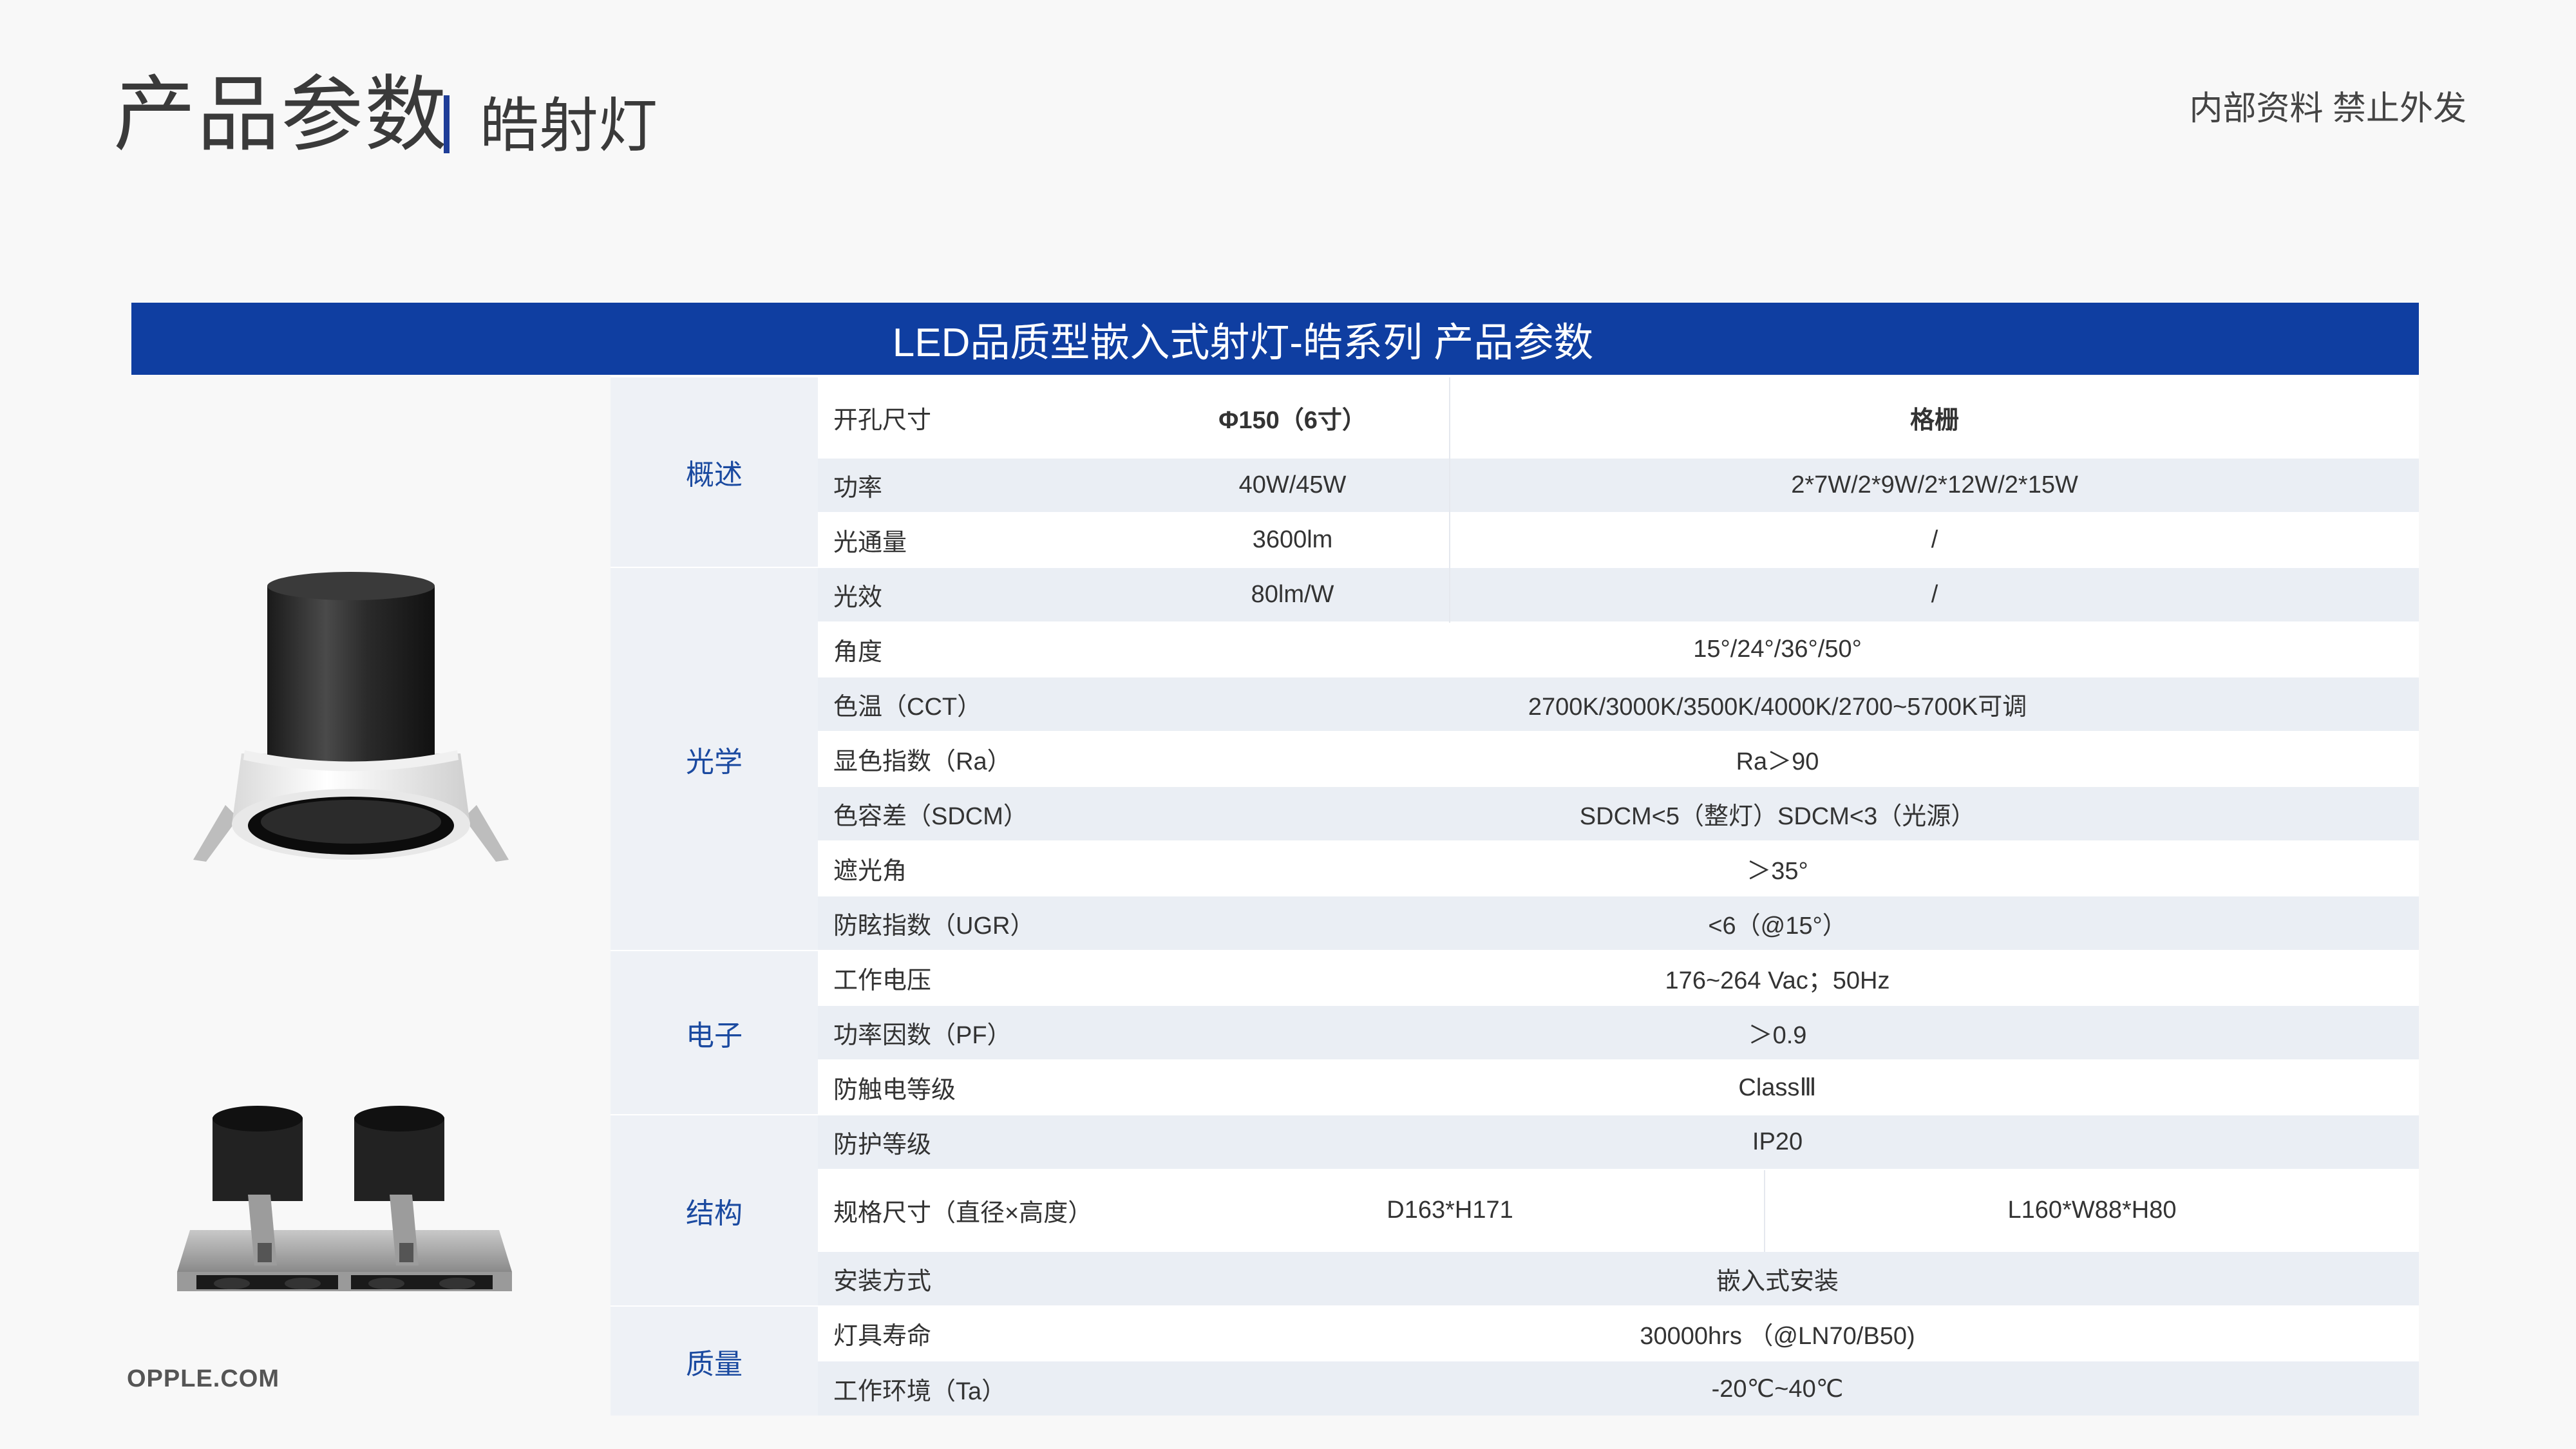 The image size is (2576, 1449). Describe the element at coordinates (977, 977) in the screenshot. I see `param-label: 工作电压` at that location.